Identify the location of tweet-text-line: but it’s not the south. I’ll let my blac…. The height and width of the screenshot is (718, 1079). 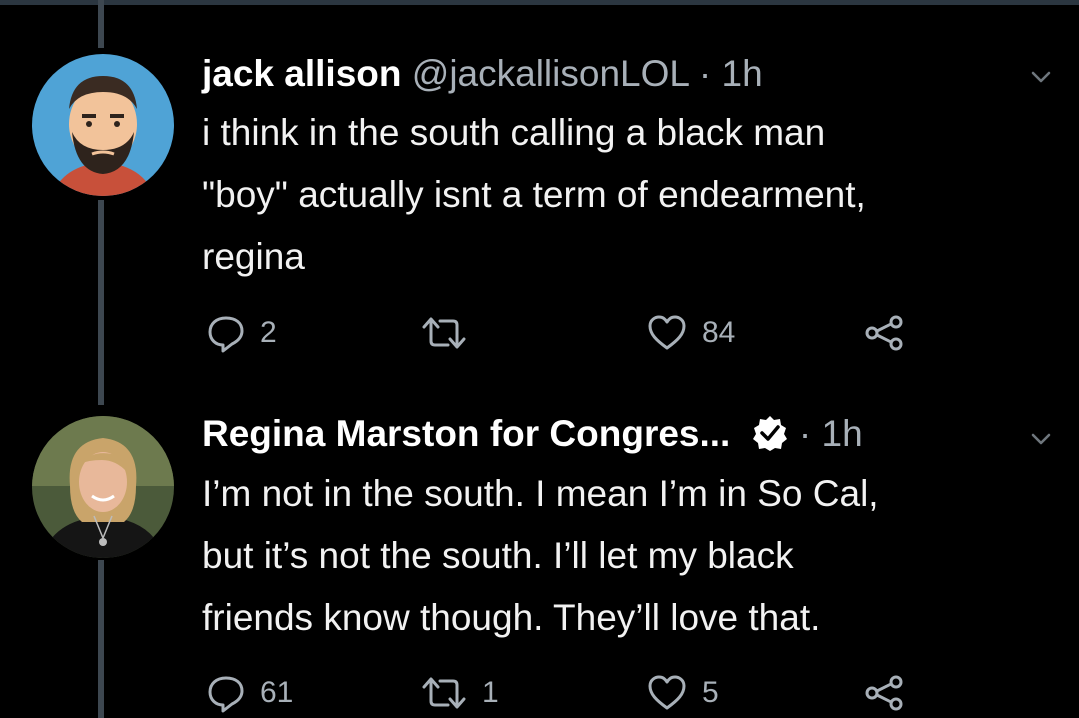
(498, 555).